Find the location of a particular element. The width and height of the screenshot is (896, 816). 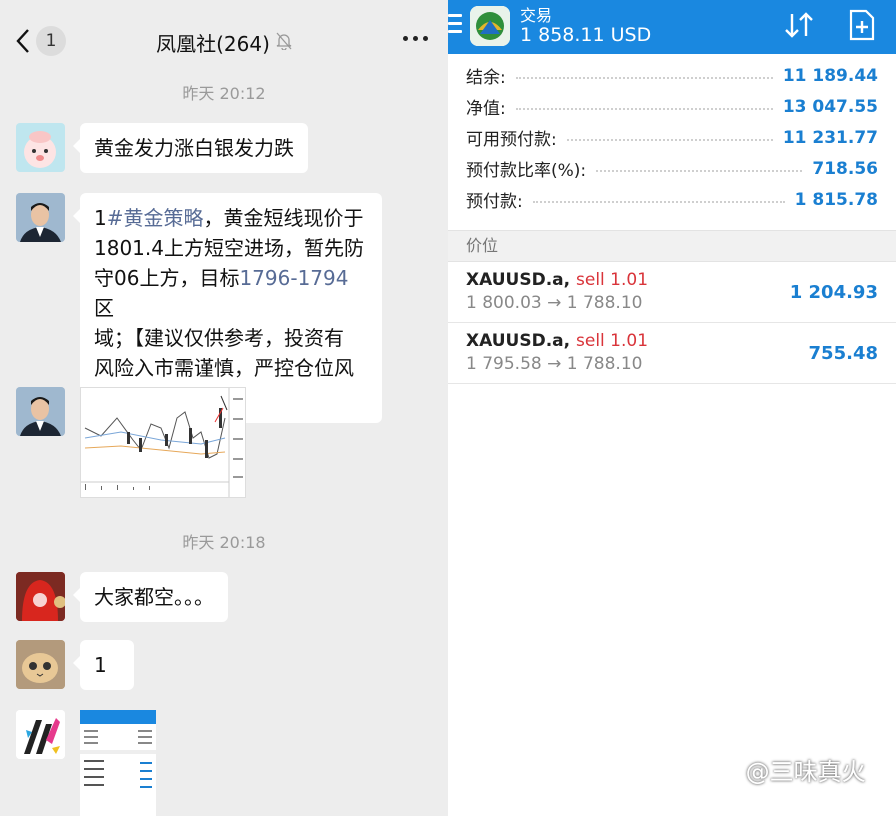

message-line: 风险入市需谨慎，严控仓位风 is located at coordinates (224, 368).